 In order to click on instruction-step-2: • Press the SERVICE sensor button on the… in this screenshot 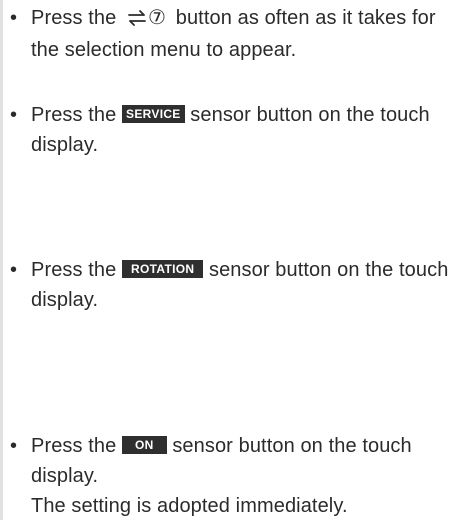, I will do `click(238, 130)`.